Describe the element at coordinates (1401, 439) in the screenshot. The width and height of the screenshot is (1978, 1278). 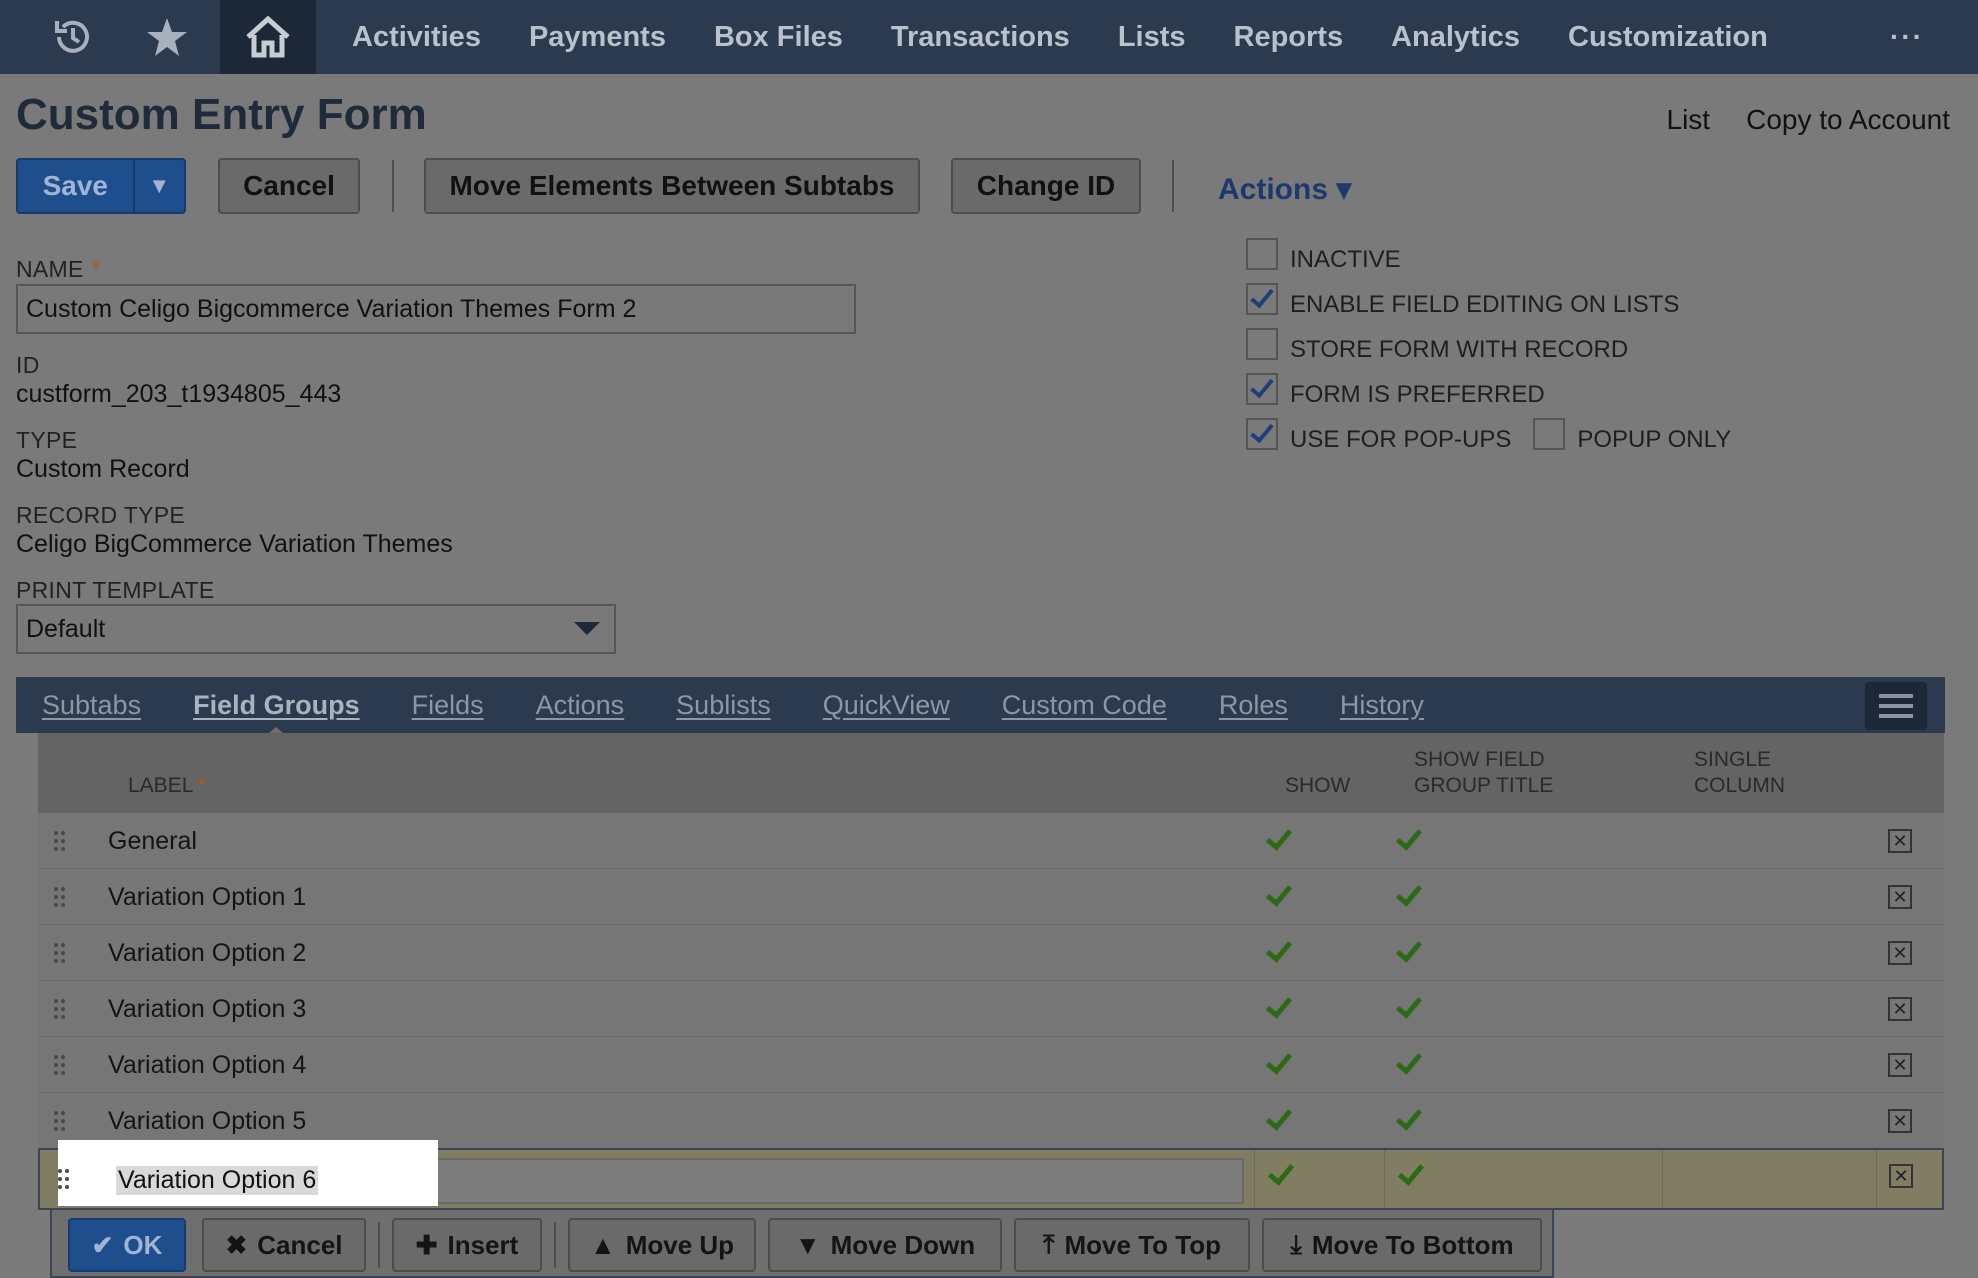
I see `use-for-popups-label: USE FOR POP-UPS` at that location.